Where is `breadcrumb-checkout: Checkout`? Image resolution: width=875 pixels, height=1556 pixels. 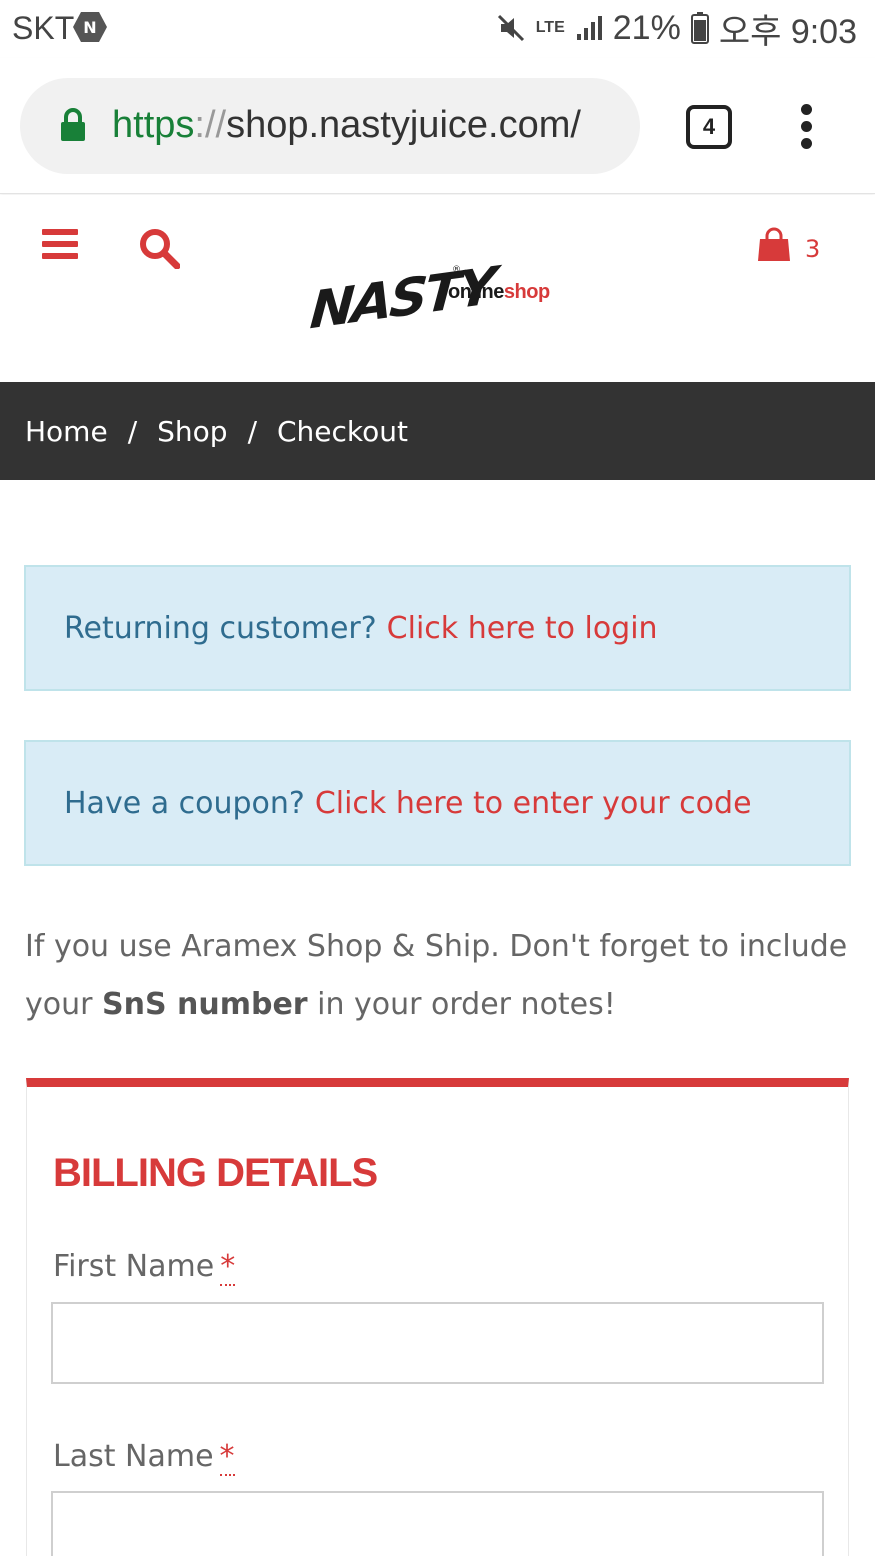
breadcrumb-checkout: Checkout is located at coordinates (342, 431).